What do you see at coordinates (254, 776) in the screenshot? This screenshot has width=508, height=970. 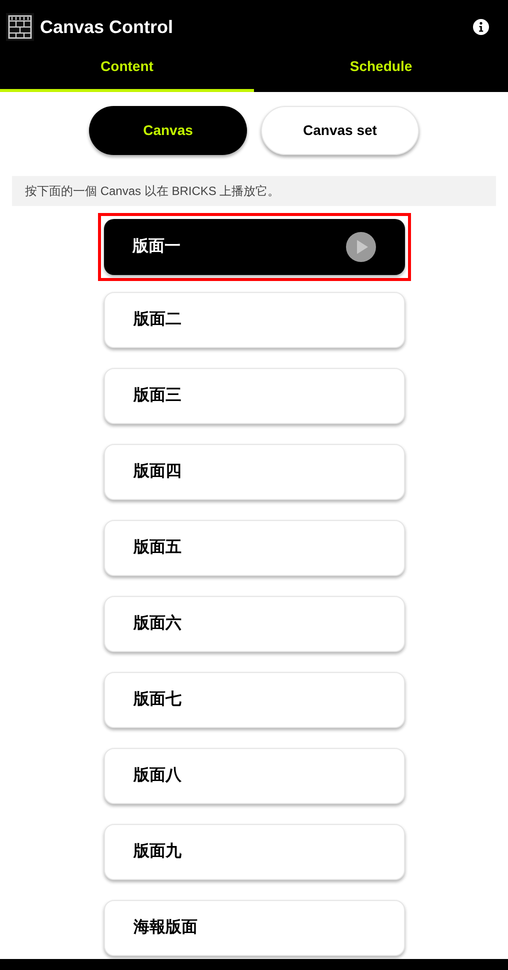 I see `canvas-item: 版面八` at bounding box center [254, 776].